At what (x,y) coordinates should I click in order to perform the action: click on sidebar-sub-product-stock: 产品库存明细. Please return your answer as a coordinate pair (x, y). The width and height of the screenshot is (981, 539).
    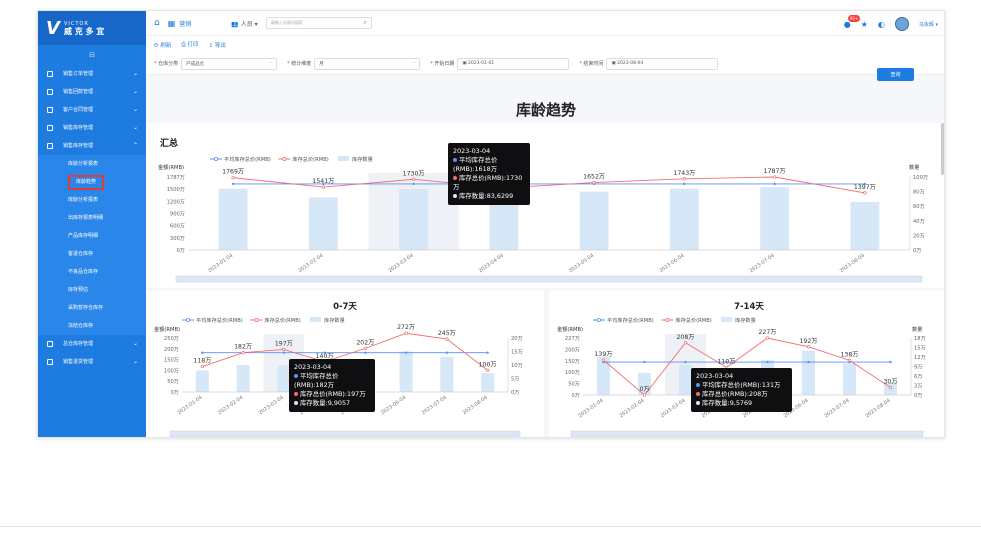
    Looking at the image, I should click on (92, 236).